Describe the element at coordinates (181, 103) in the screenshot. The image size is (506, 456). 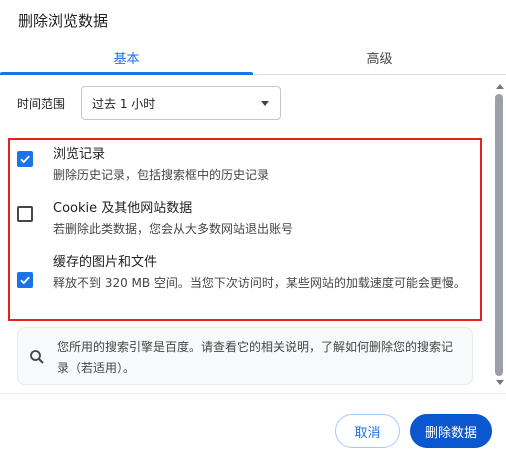
I see `time-range-select: 过去 1 小时` at that location.